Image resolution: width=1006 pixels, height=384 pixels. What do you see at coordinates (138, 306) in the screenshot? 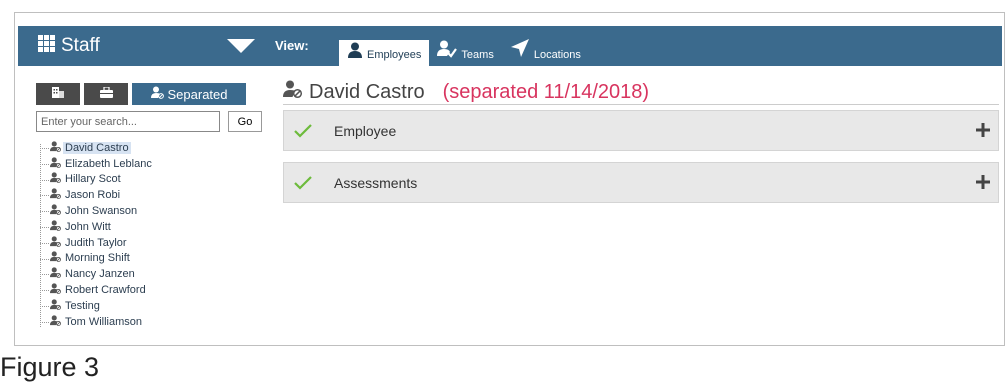
I see `tree-item: Testing` at bounding box center [138, 306].